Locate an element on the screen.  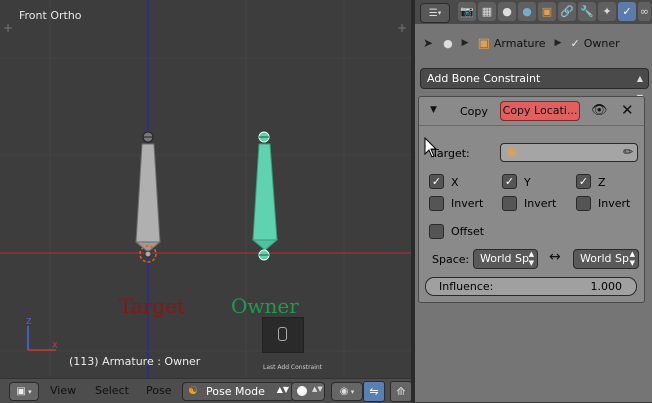
scene-data-icon: ● is located at coordinates (448, 43).